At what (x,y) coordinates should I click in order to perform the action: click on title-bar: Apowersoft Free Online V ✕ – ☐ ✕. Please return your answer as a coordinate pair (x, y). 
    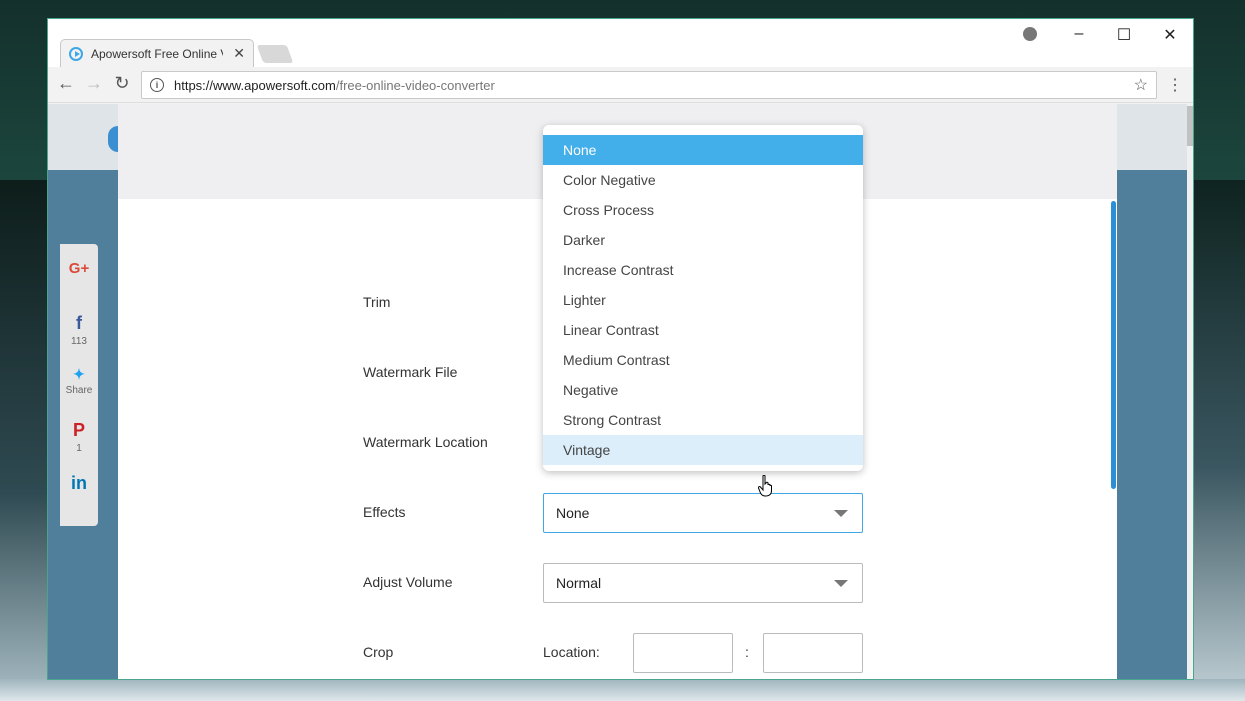
    Looking at the image, I should click on (620, 43).